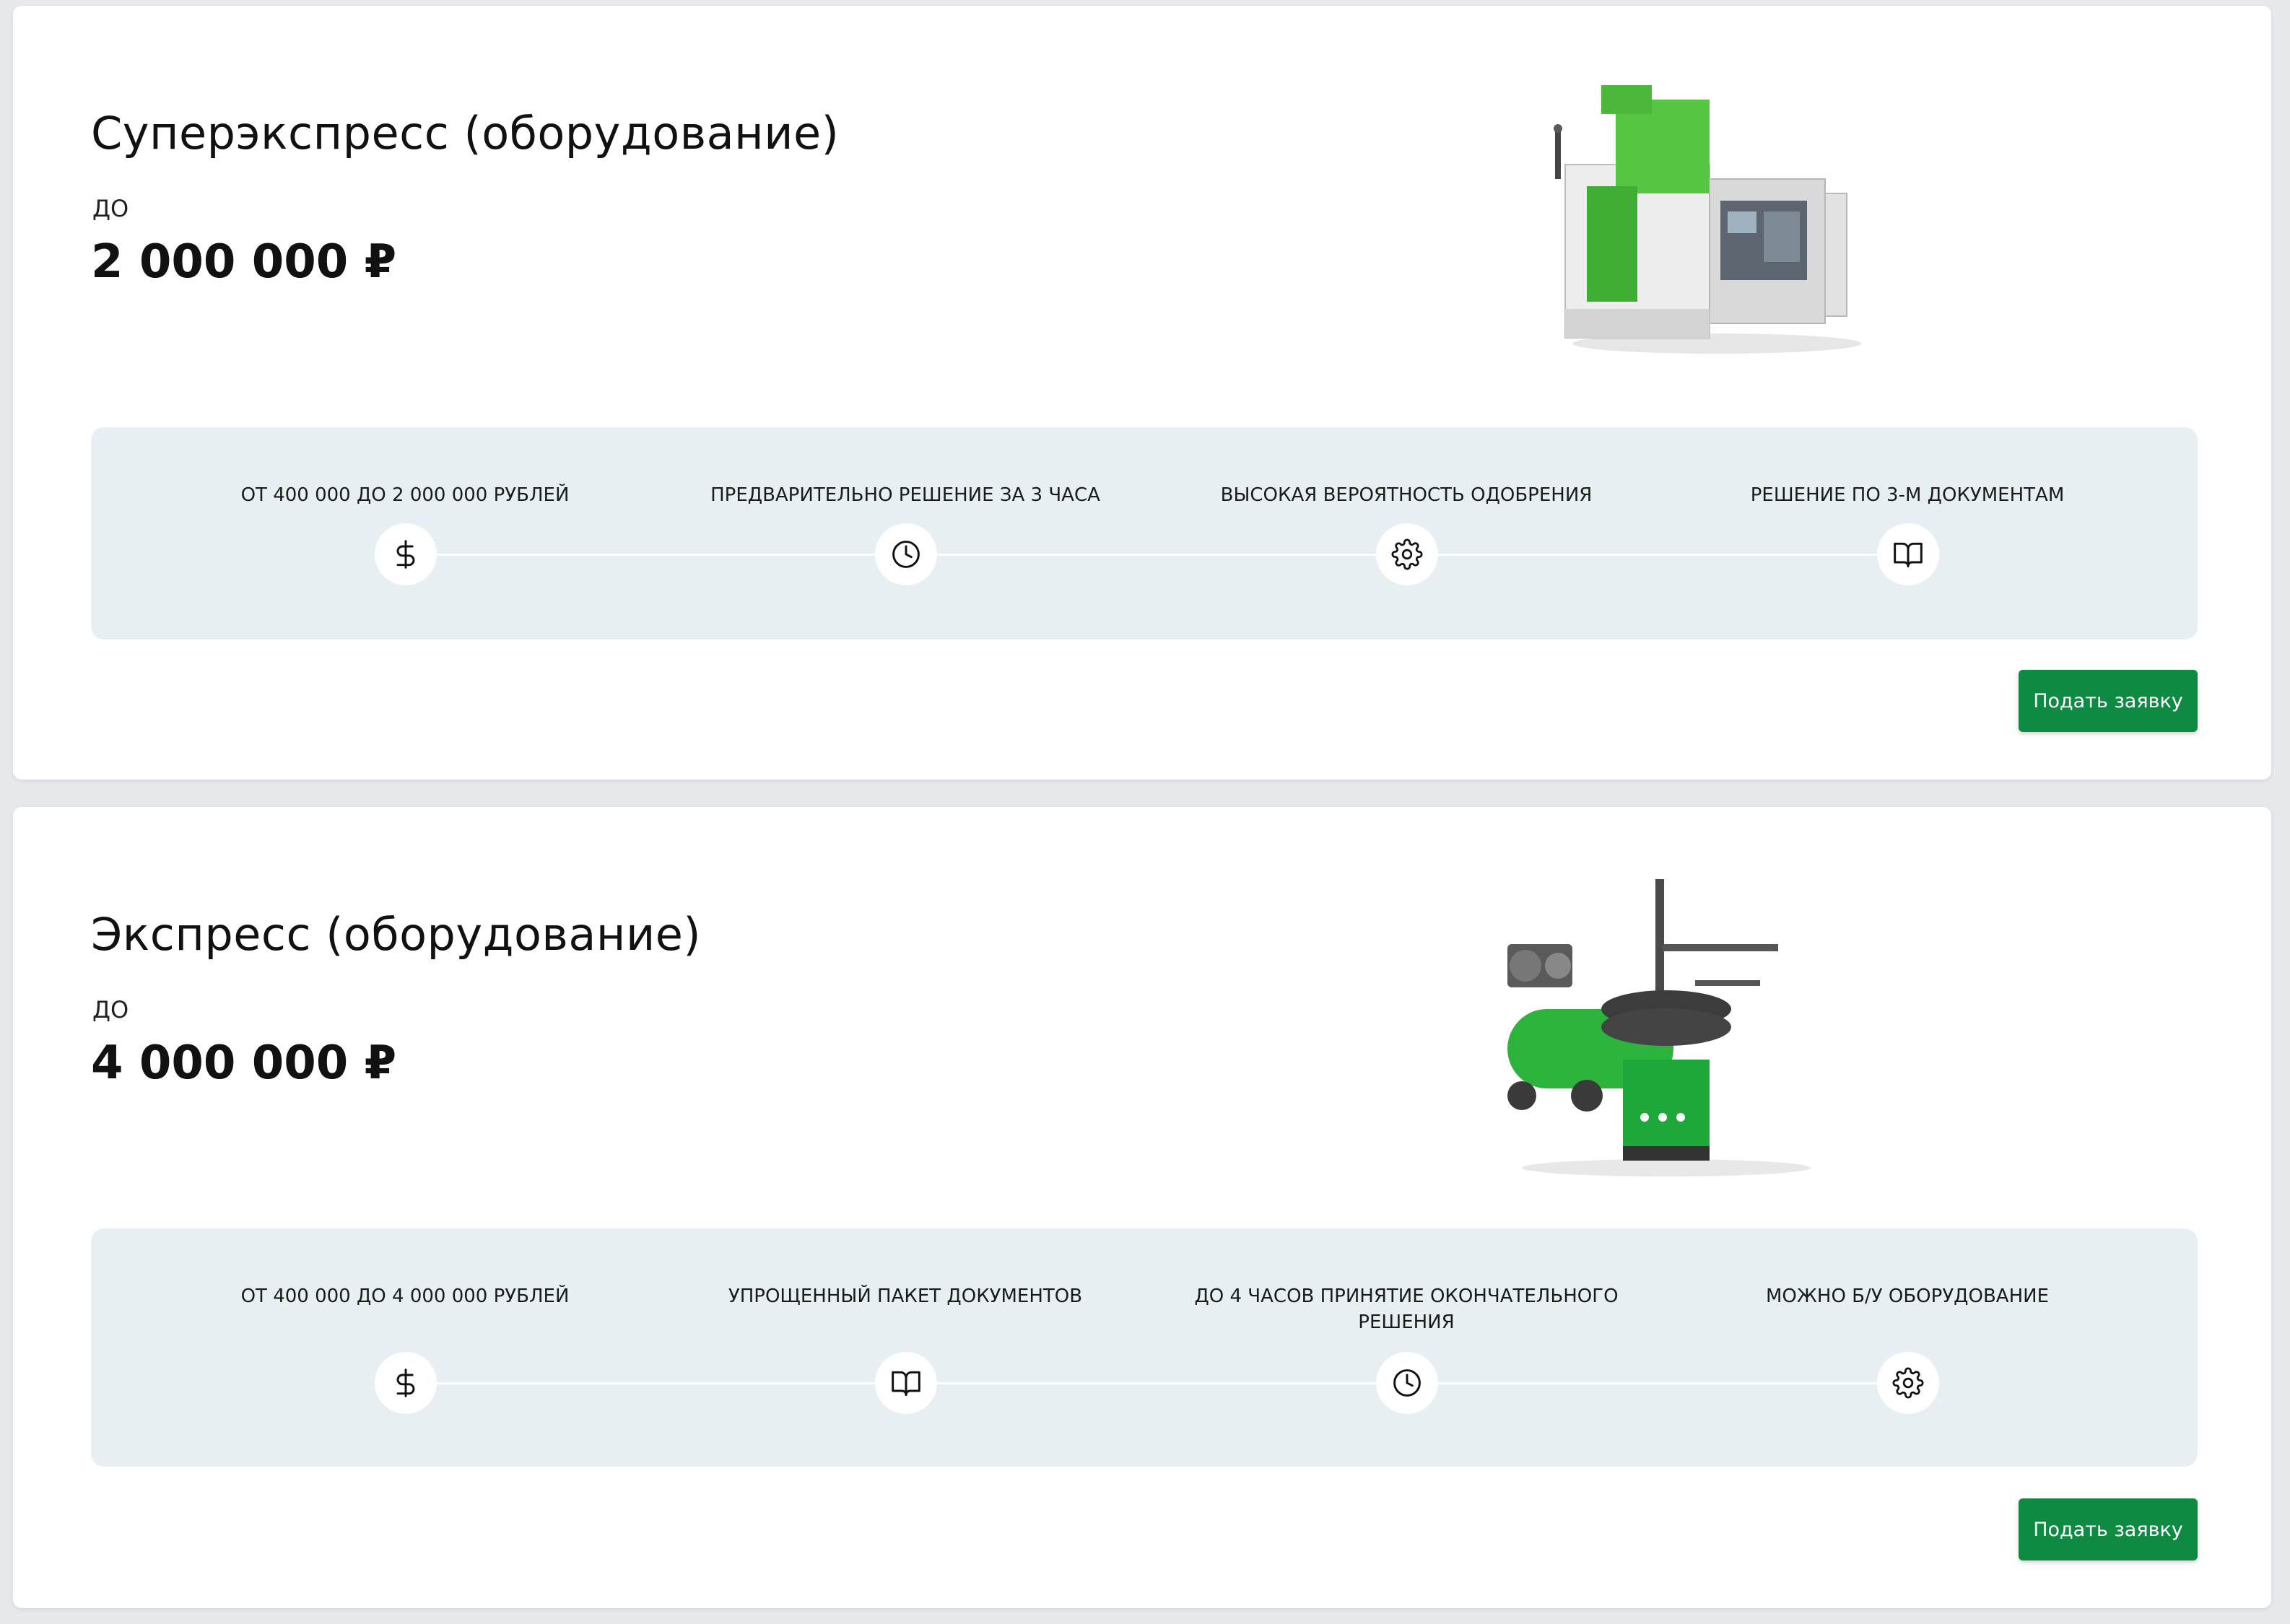  What do you see at coordinates (906, 1347) in the screenshot?
I see `feature-item: УПРОЩЕННЫЙ ПАКЕТ ДОКУМЕНТОВ` at bounding box center [906, 1347].